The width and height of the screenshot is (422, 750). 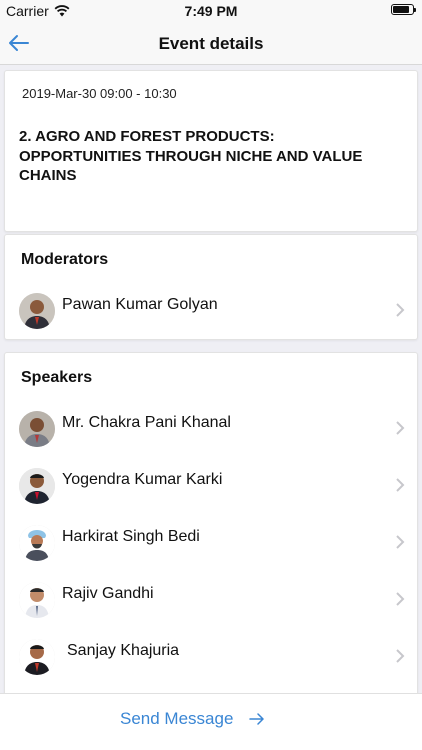 I want to click on speaker-item: Yogendra Kumar Karki, so click(x=211, y=487).